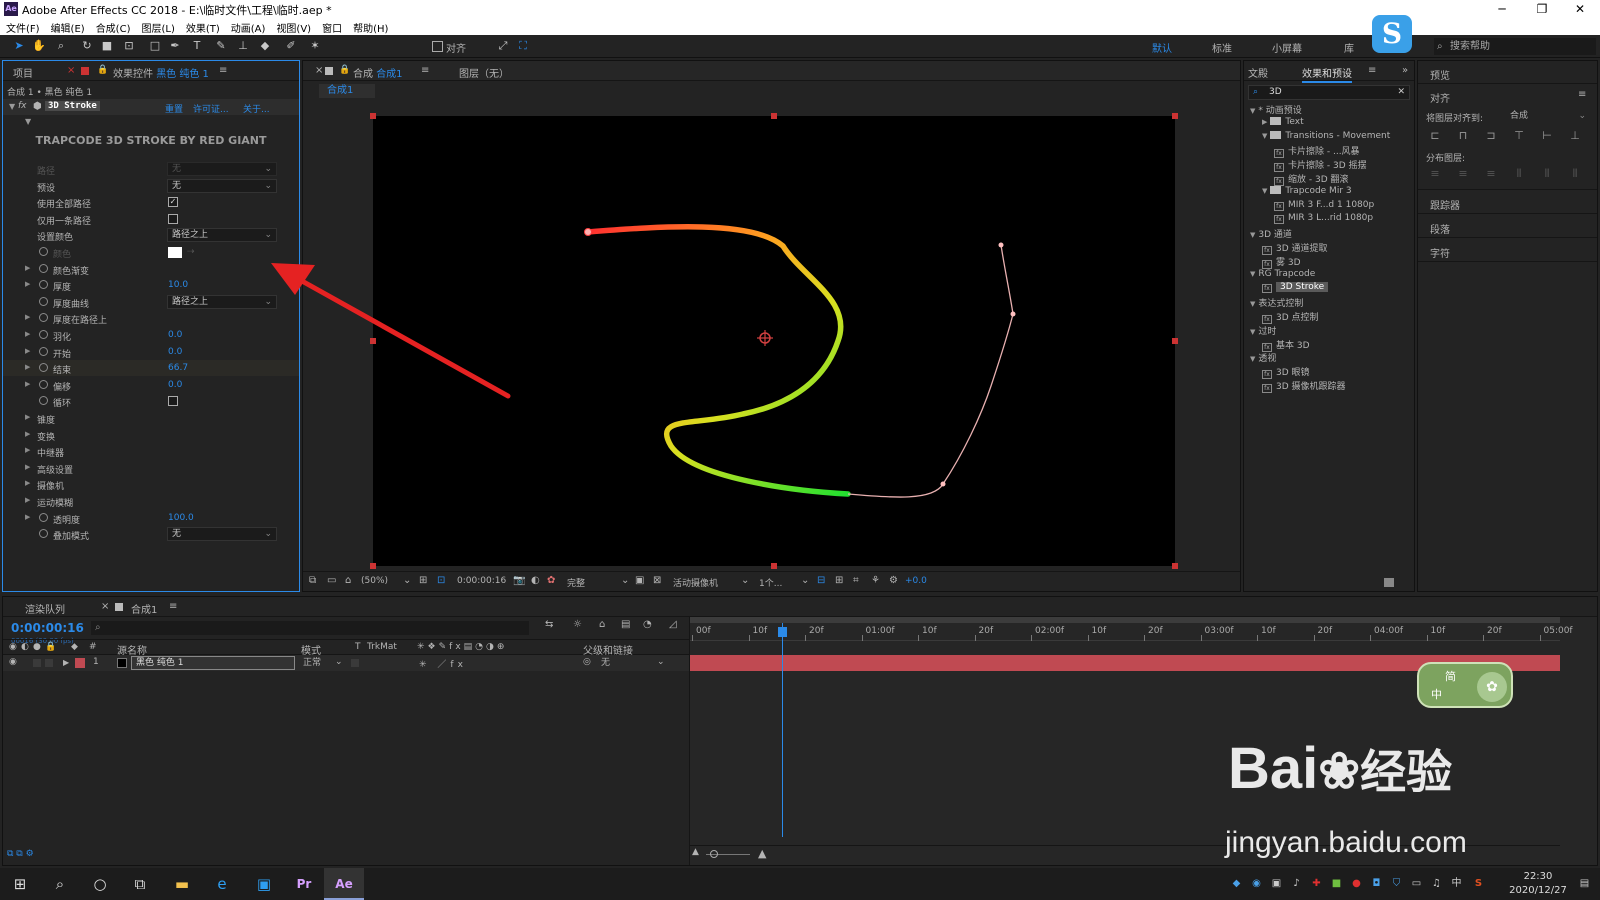  What do you see at coordinates (20, 854) in the screenshot?
I see `timeline-bottom-icons: ⧉ ⧉ ⚙` at bounding box center [20, 854].